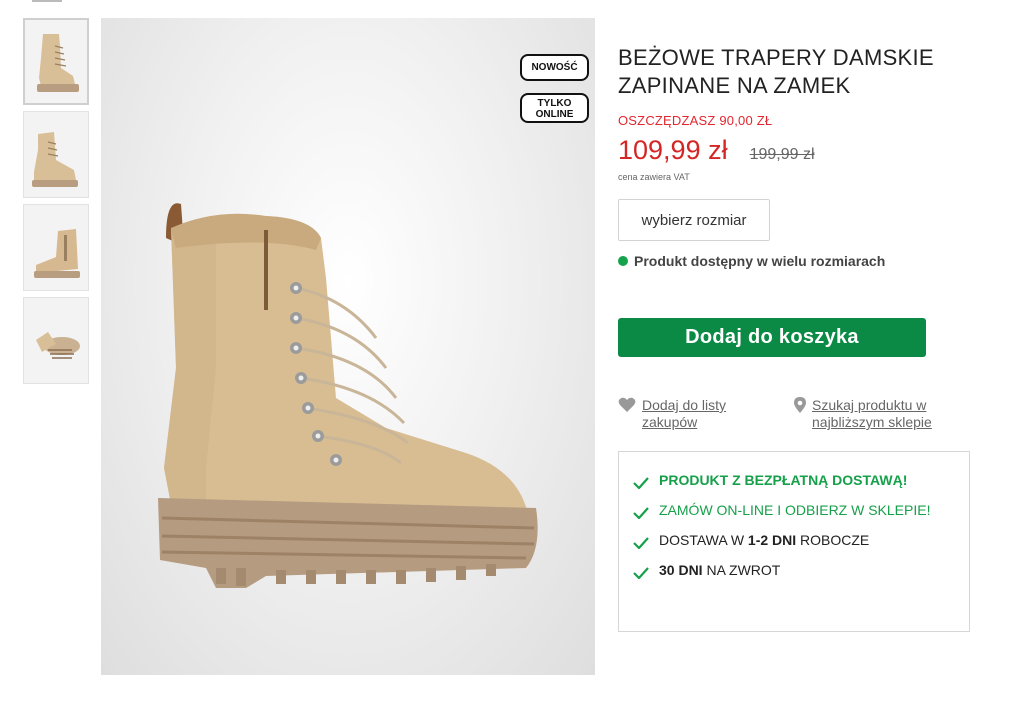 This screenshot has height=703, width=1024. Describe the element at coordinates (554, 103) in the screenshot. I see `online-badge-line1: TYLKO` at that location.